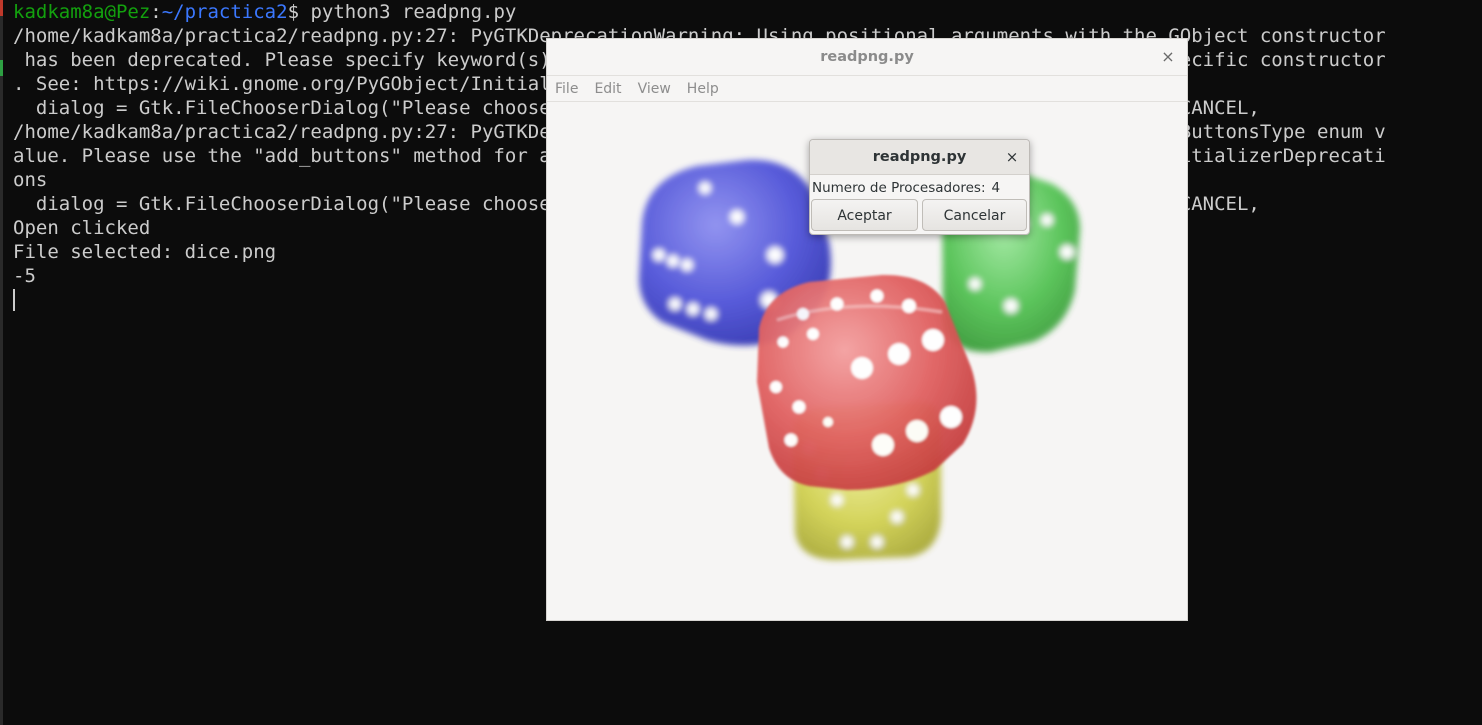 This screenshot has height=725, width=1482. Describe the element at coordinates (864, 215) in the screenshot. I see `accept-button: Aceptar` at that location.